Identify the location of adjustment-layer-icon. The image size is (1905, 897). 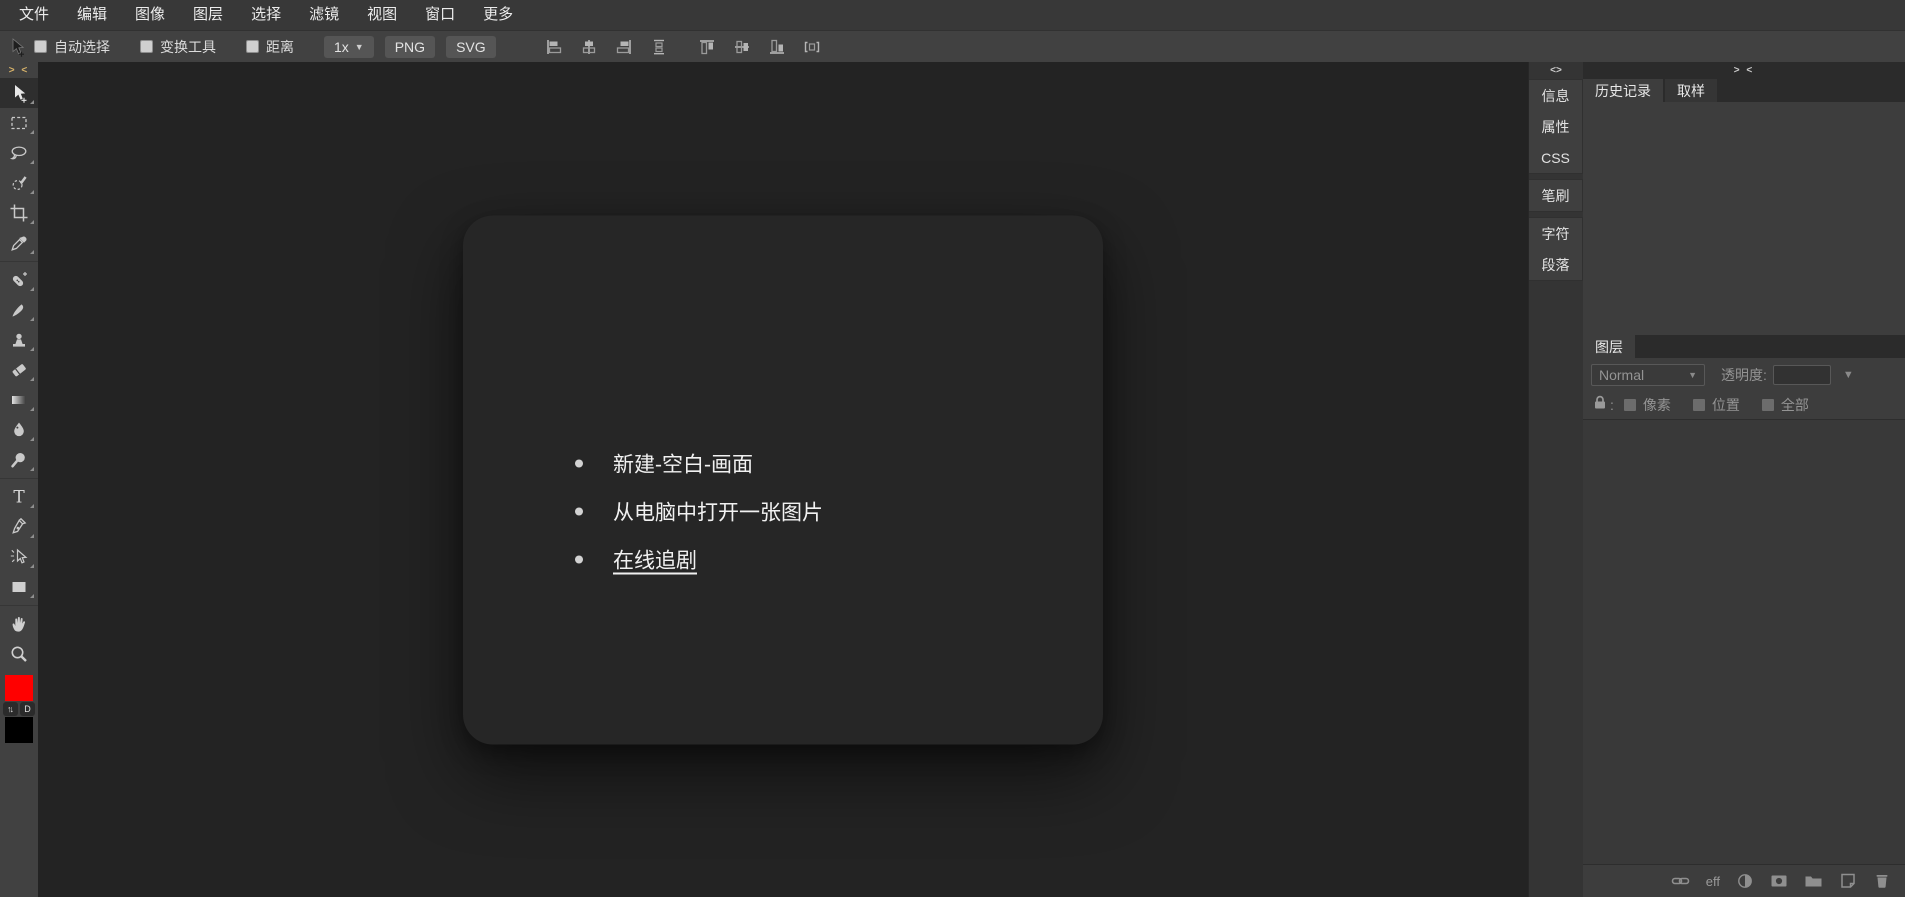
(1745, 881).